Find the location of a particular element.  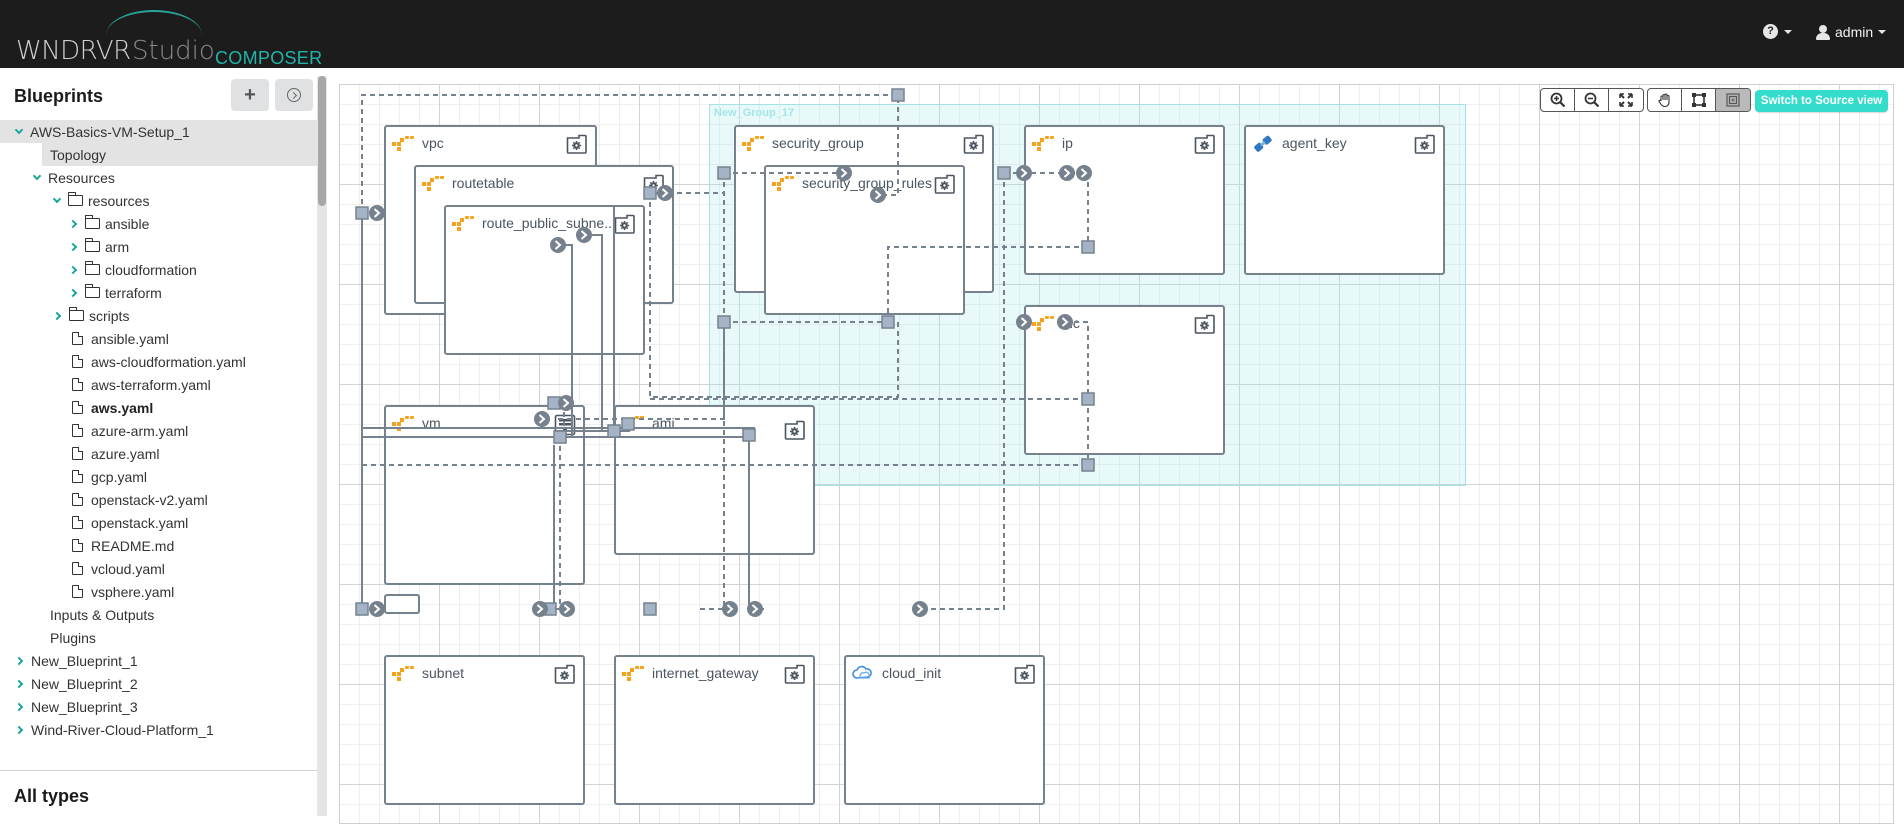

switch-to-source-view-button: Switch to Source view is located at coordinates (1821, 101).